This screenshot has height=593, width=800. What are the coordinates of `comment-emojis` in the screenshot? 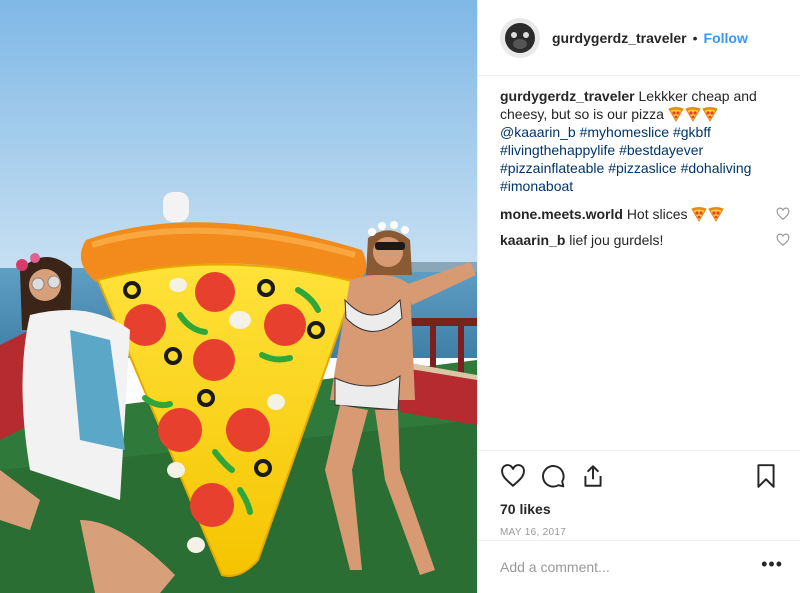 It's located at (708, 214).